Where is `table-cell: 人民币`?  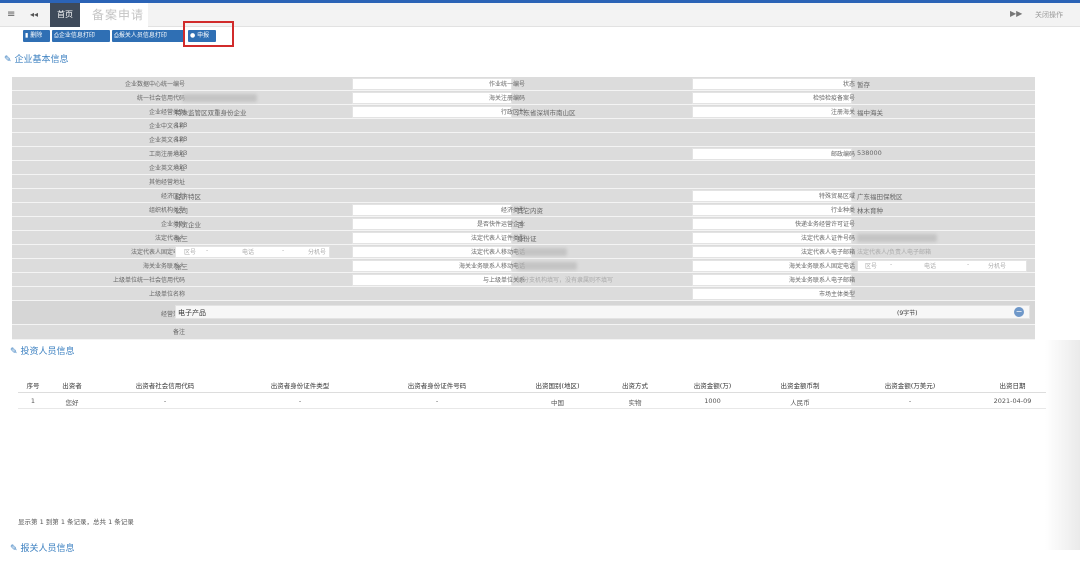 table-cell: 人民币 is located at coordinates (800, 403).